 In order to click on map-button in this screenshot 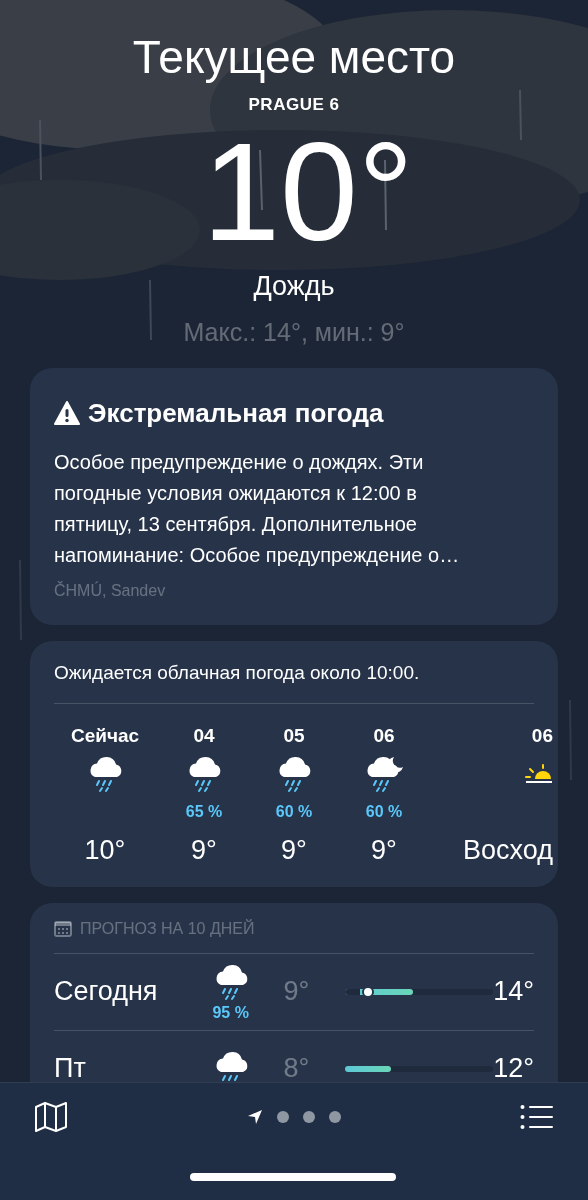, I will do `click(51, 1117)`.